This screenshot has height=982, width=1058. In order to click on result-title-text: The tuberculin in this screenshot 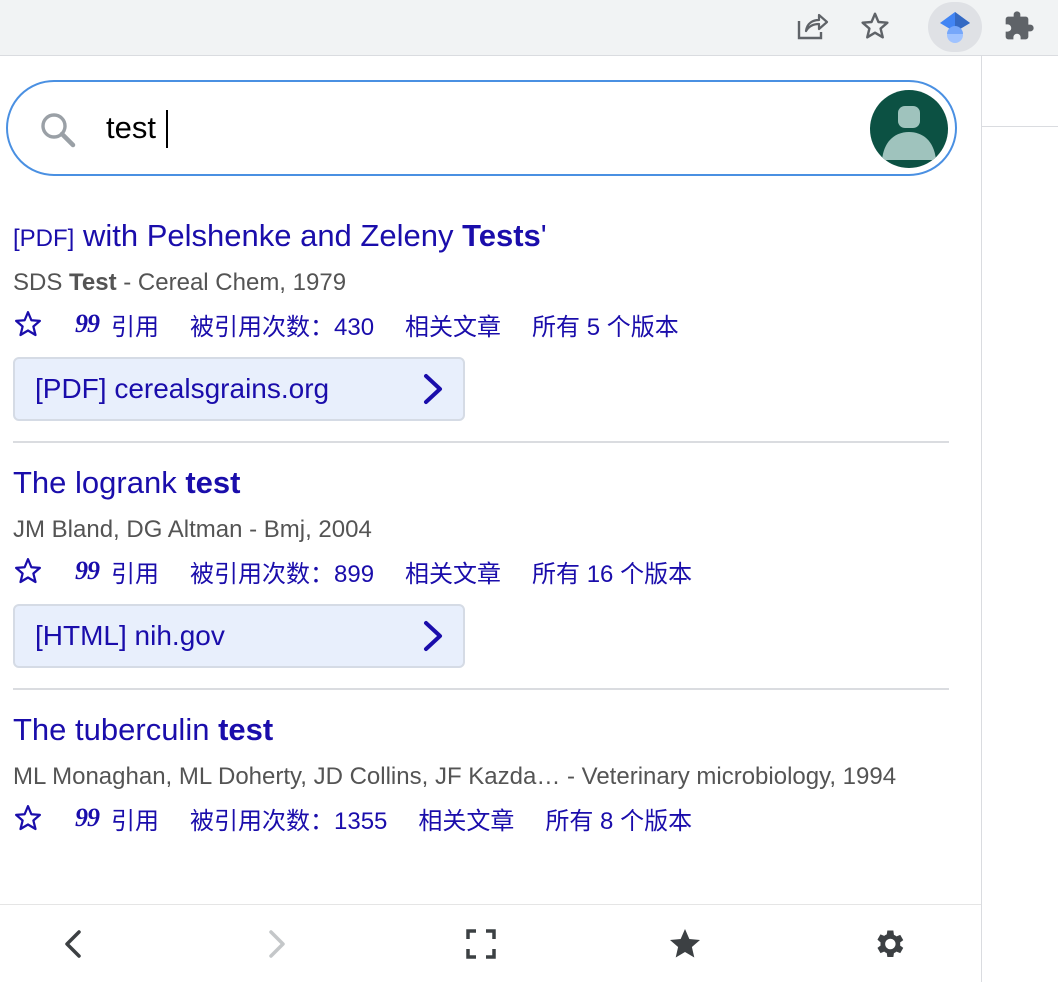, I will do `click(116, 729)`.